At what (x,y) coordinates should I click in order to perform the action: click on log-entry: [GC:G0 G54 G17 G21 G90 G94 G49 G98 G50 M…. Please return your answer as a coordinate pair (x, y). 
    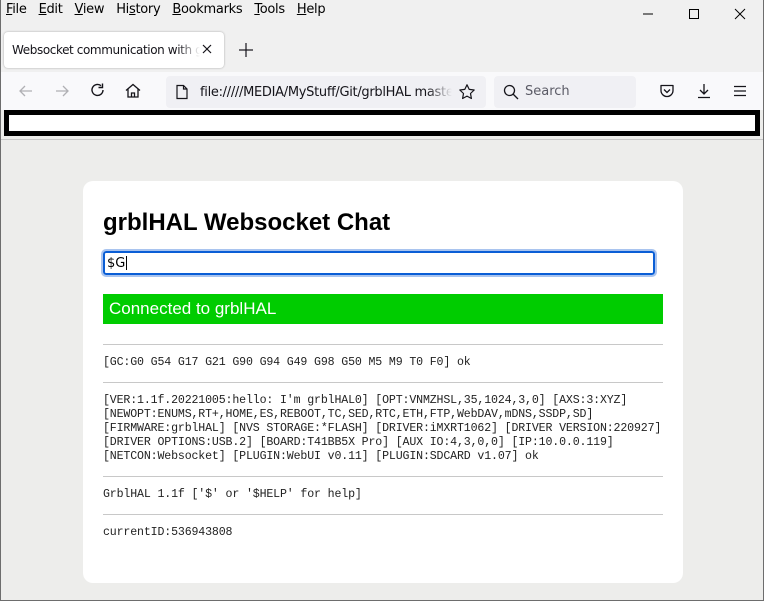
    Looking at the image, I should click on (383, 363).